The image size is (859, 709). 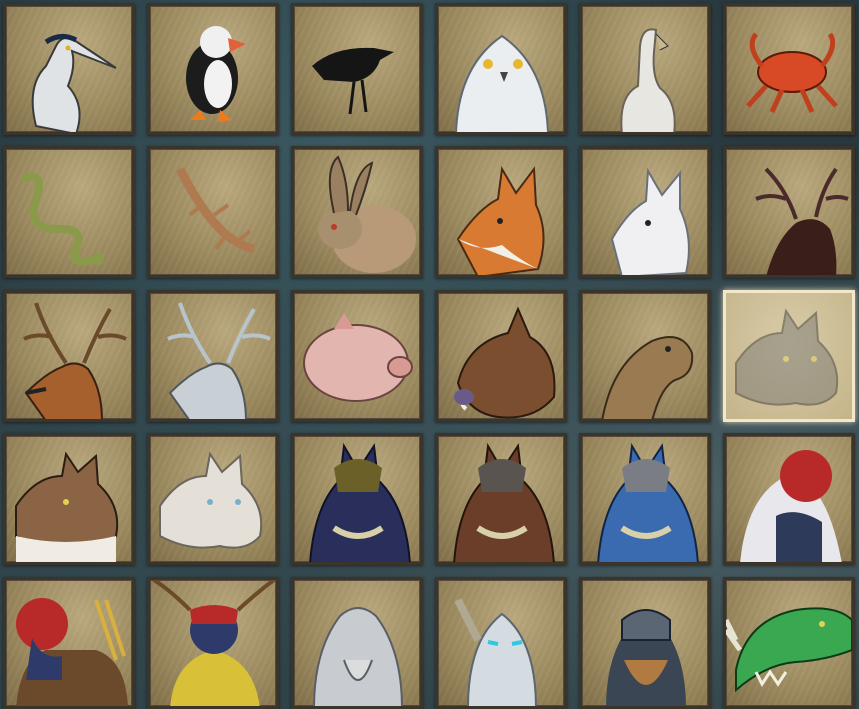 I want to click on lizard-portrait-icon, so click(x=213, y=212).